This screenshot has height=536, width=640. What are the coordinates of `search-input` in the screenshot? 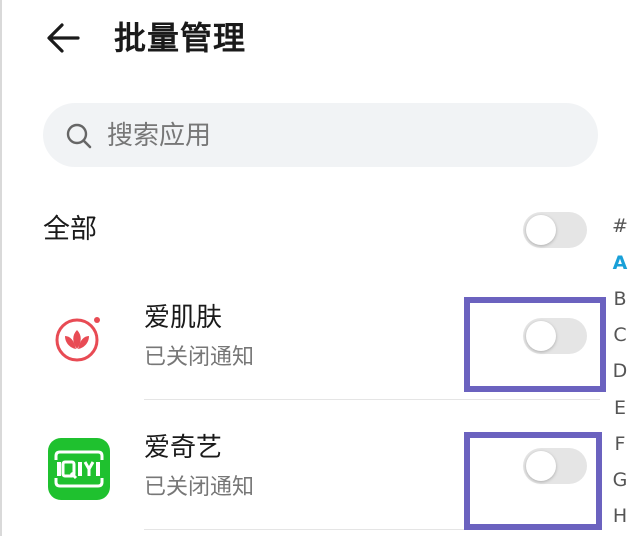 It's located at (342, 136).